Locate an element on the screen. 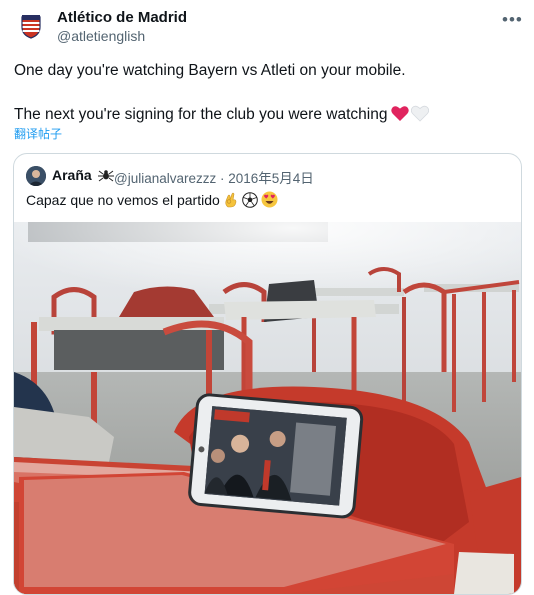  atletico-crest-icon is located at coordinates (31, 27).